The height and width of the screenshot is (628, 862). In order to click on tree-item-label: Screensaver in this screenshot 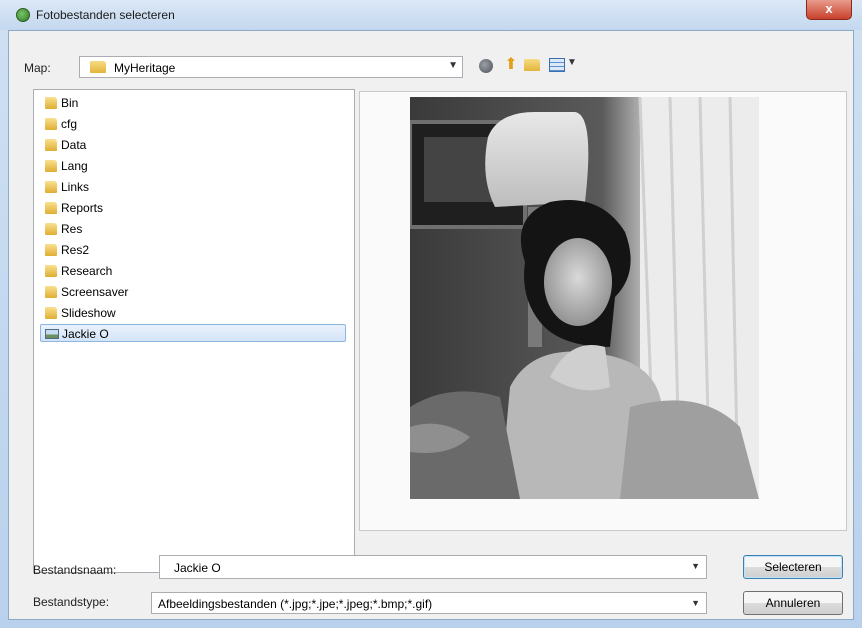, I will do `click(95, 292)`.